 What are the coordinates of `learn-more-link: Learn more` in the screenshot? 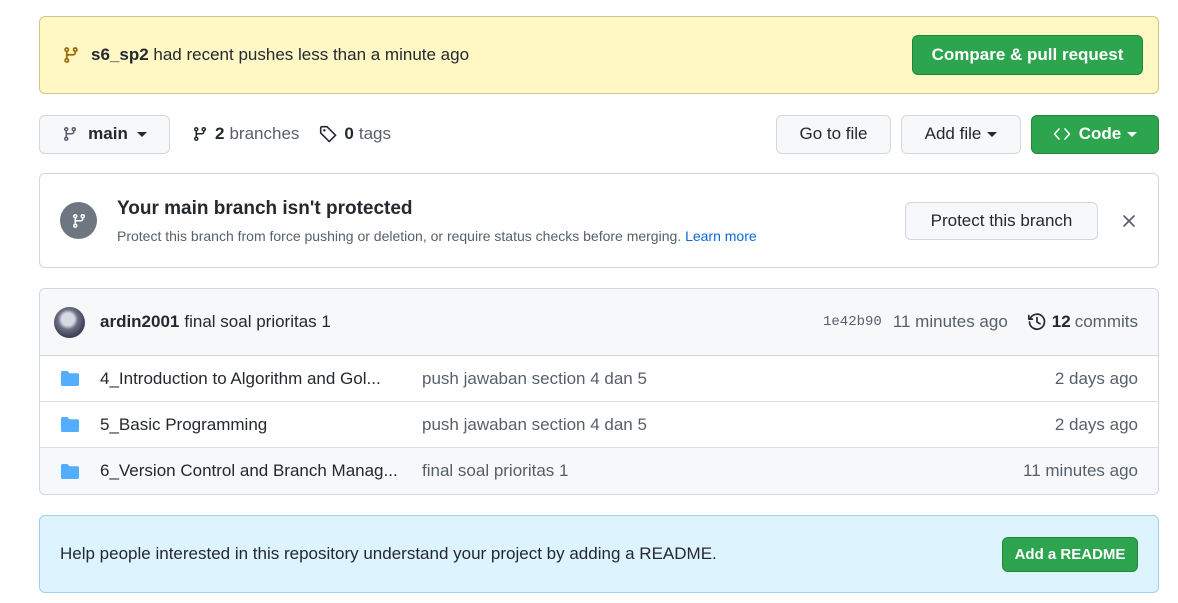 It's located at (721, 236).